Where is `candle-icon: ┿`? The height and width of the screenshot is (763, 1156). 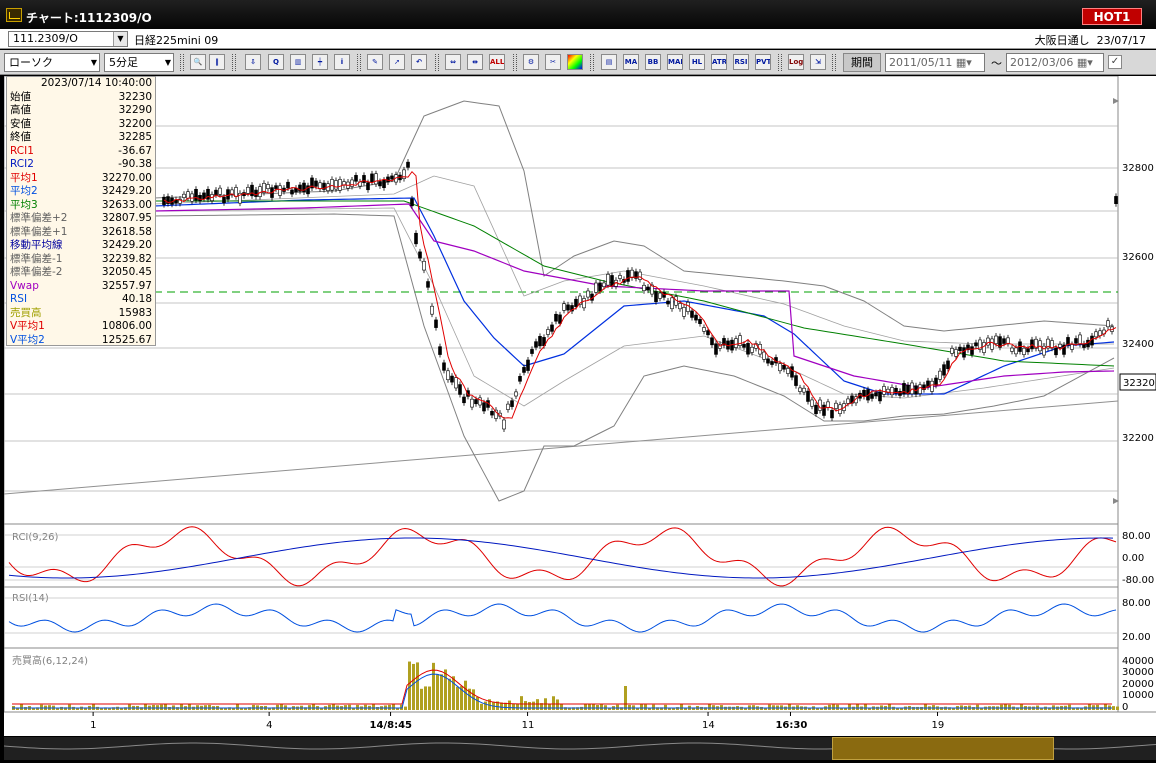 candle-icon: ┿ is located at coordinates (320, 62).